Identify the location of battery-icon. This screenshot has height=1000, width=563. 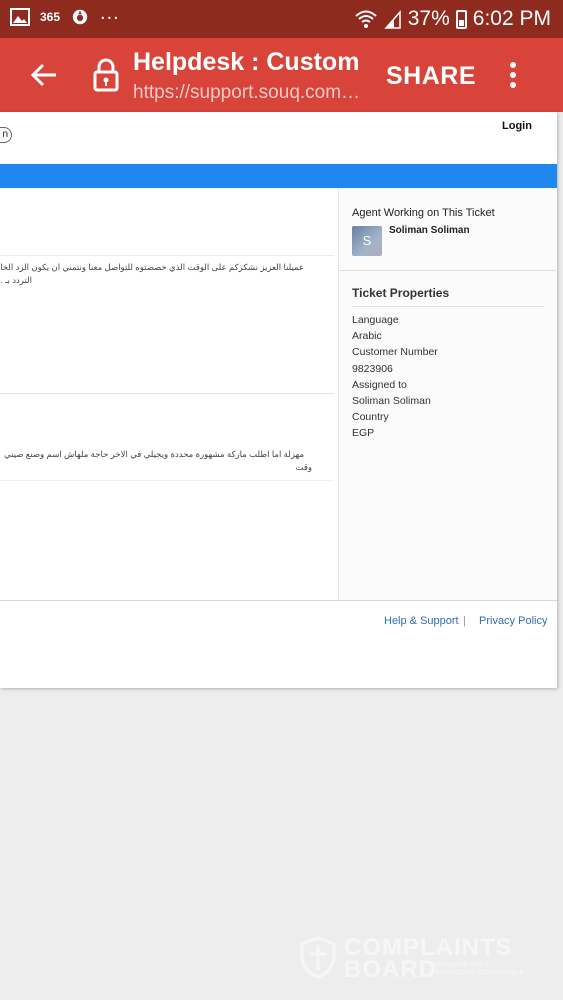
(461, 19).